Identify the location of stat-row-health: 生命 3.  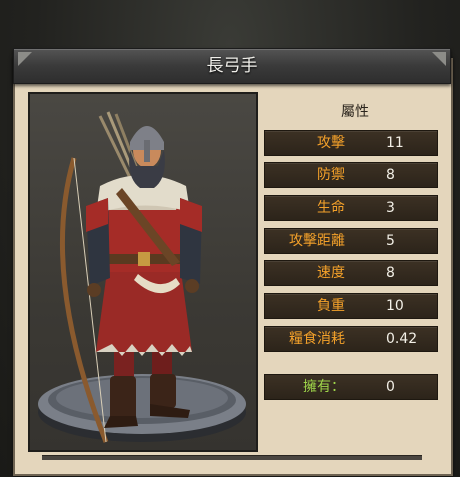
(351, 208).